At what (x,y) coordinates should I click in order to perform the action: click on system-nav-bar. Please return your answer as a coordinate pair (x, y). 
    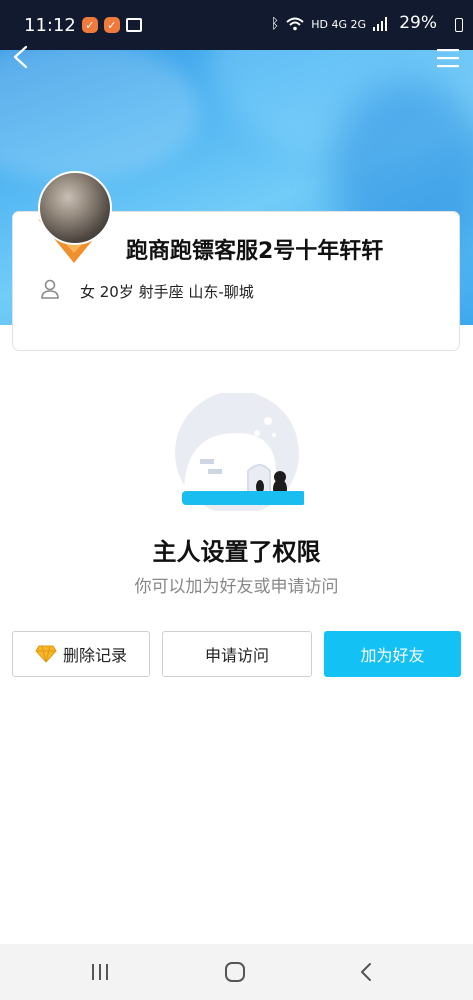
    Looking at the image, I should click on (236, 972).